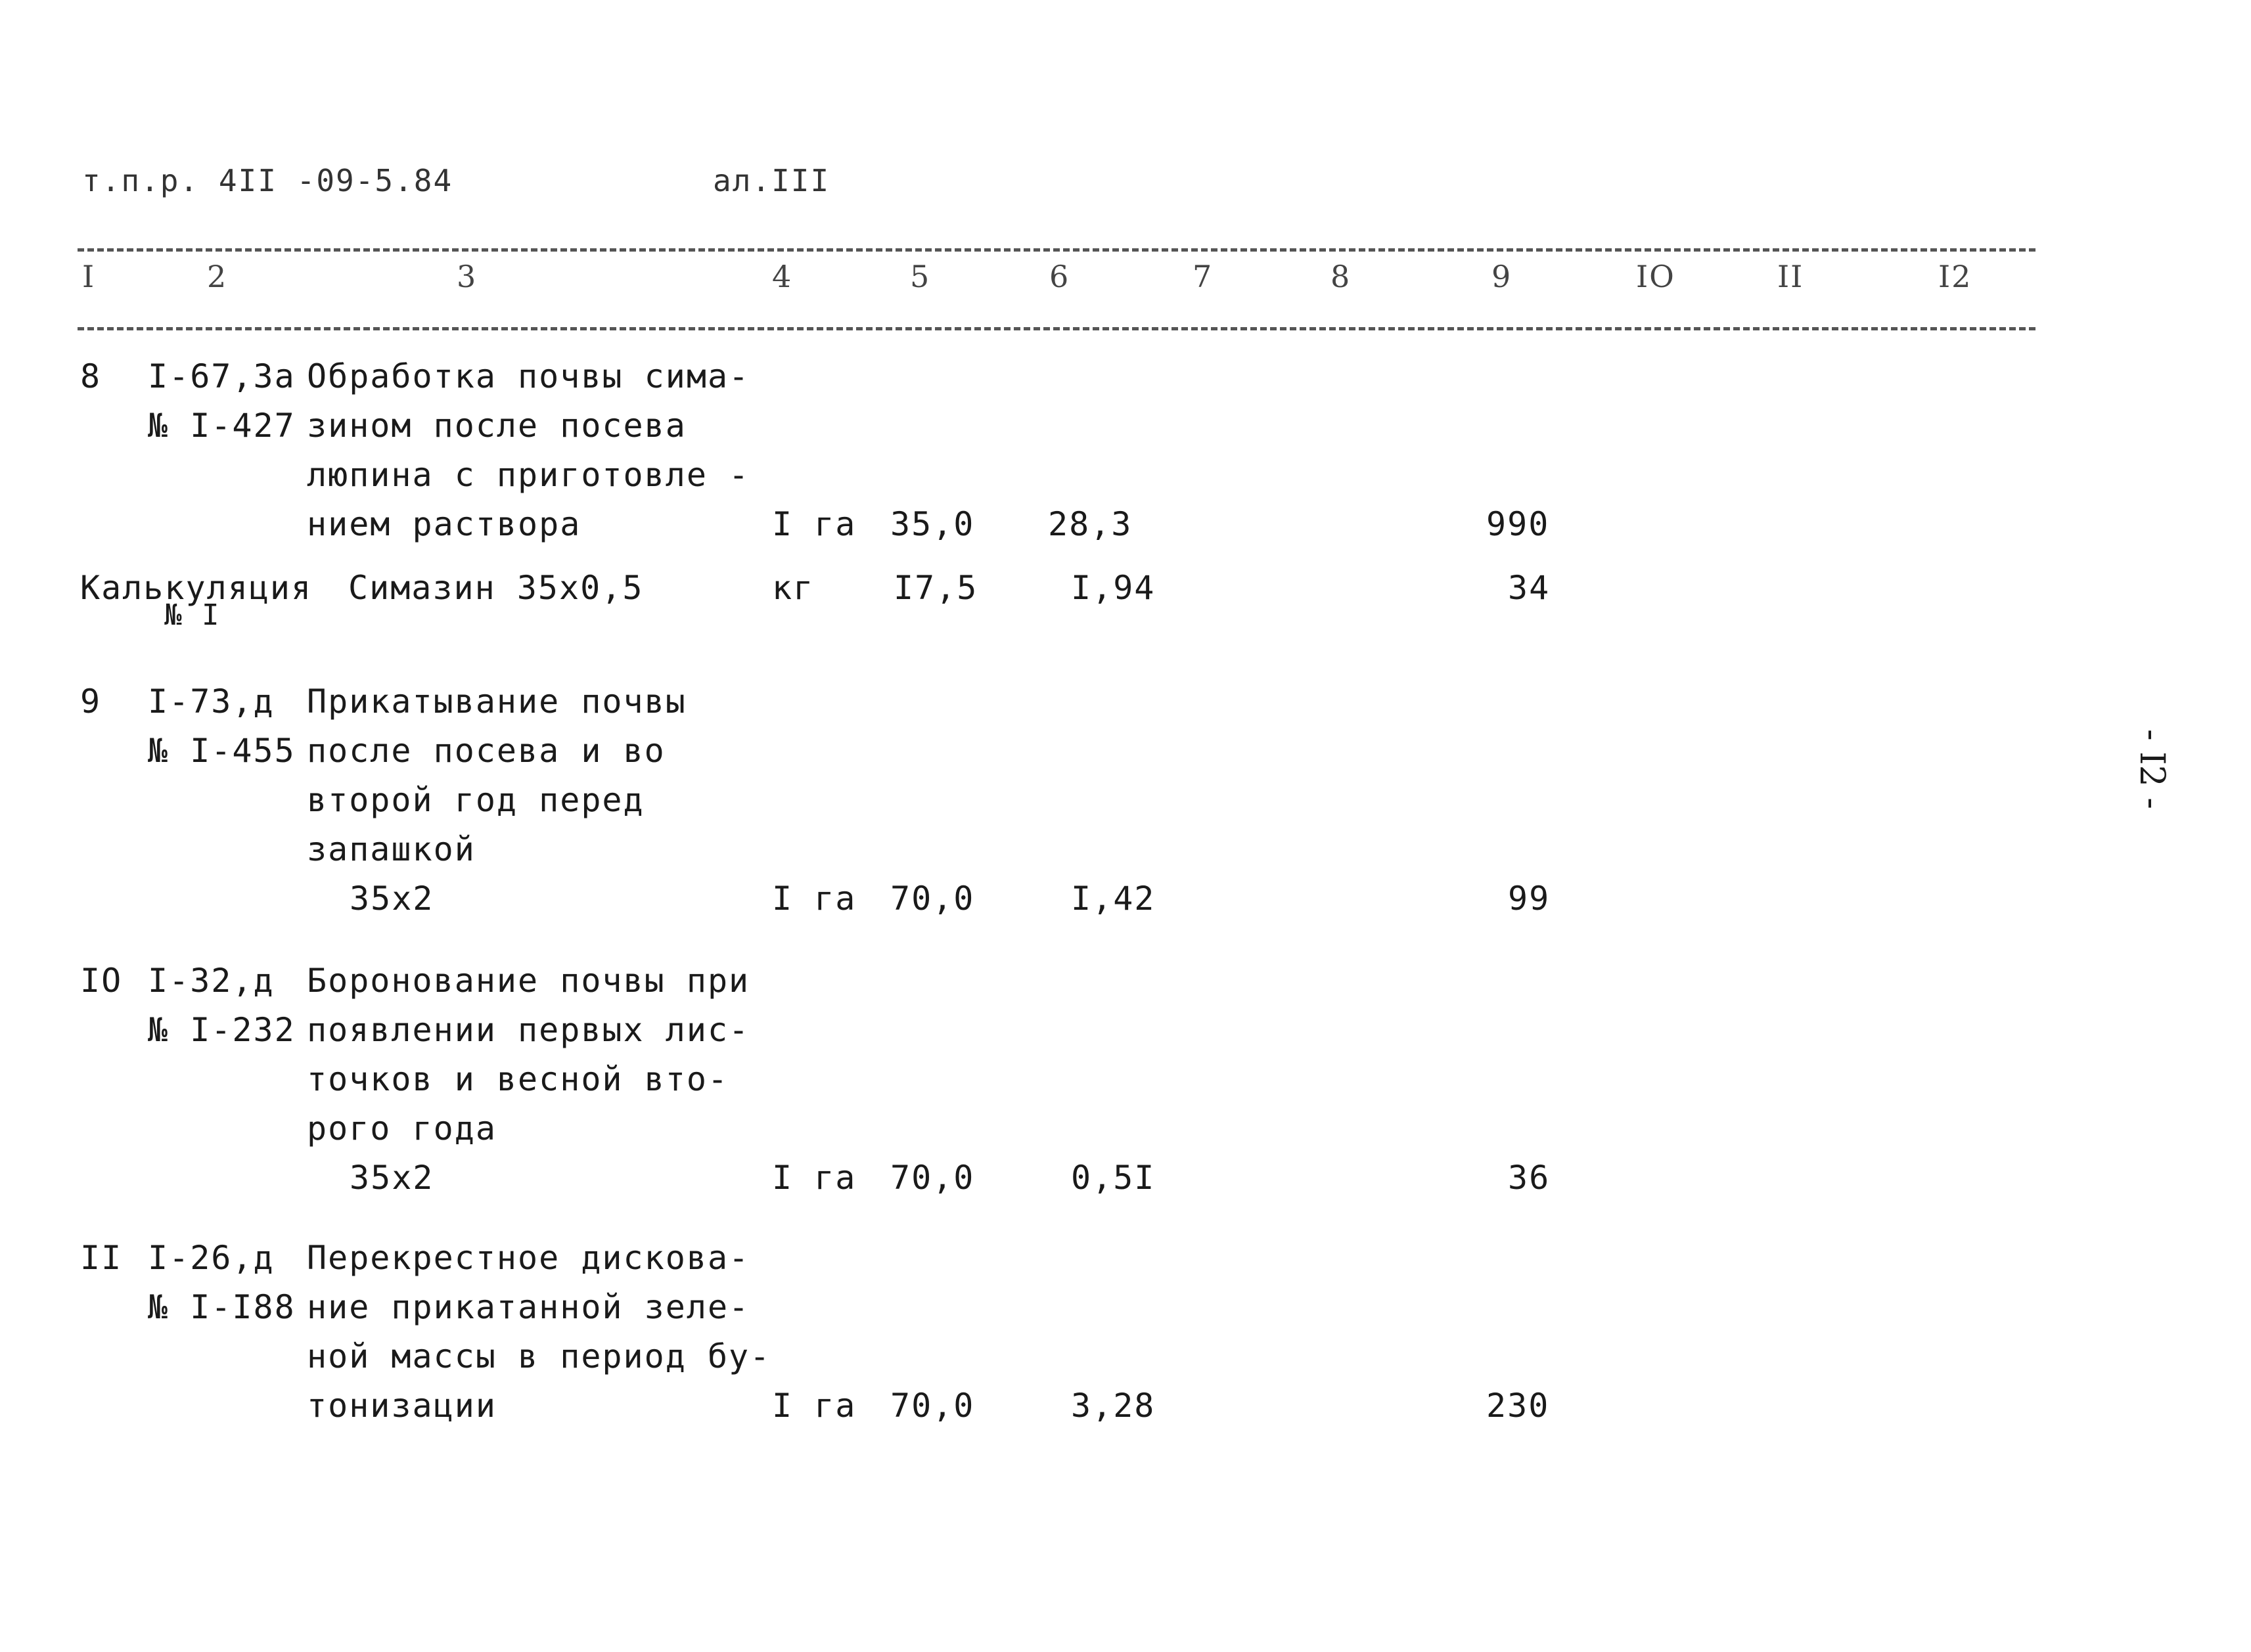 The width and height of the screenshot is (2251, 1652). Describe the element at coordinates (222, 376) in the screenshot. I see `norm-code: I-67,3а` at that location.